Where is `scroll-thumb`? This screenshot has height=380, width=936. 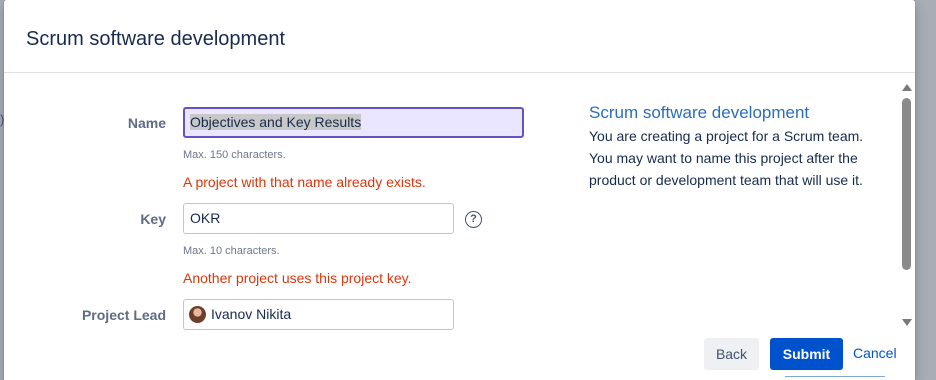
scroll-thumb is located at coordinates (906, 184).